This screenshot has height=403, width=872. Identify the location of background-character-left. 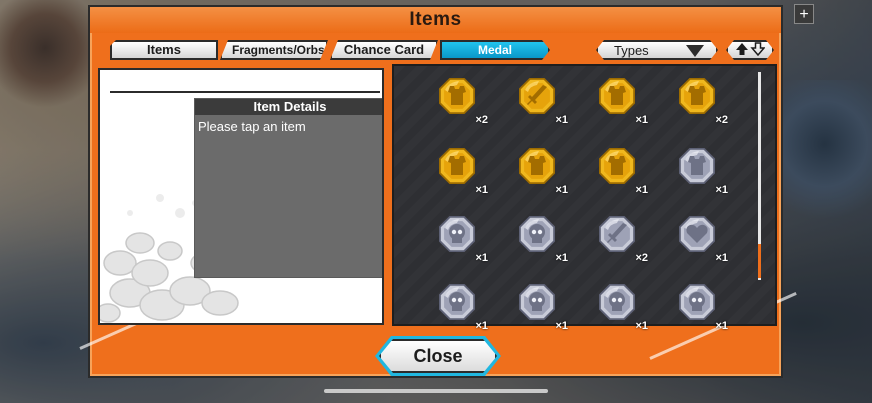
(45, 60).